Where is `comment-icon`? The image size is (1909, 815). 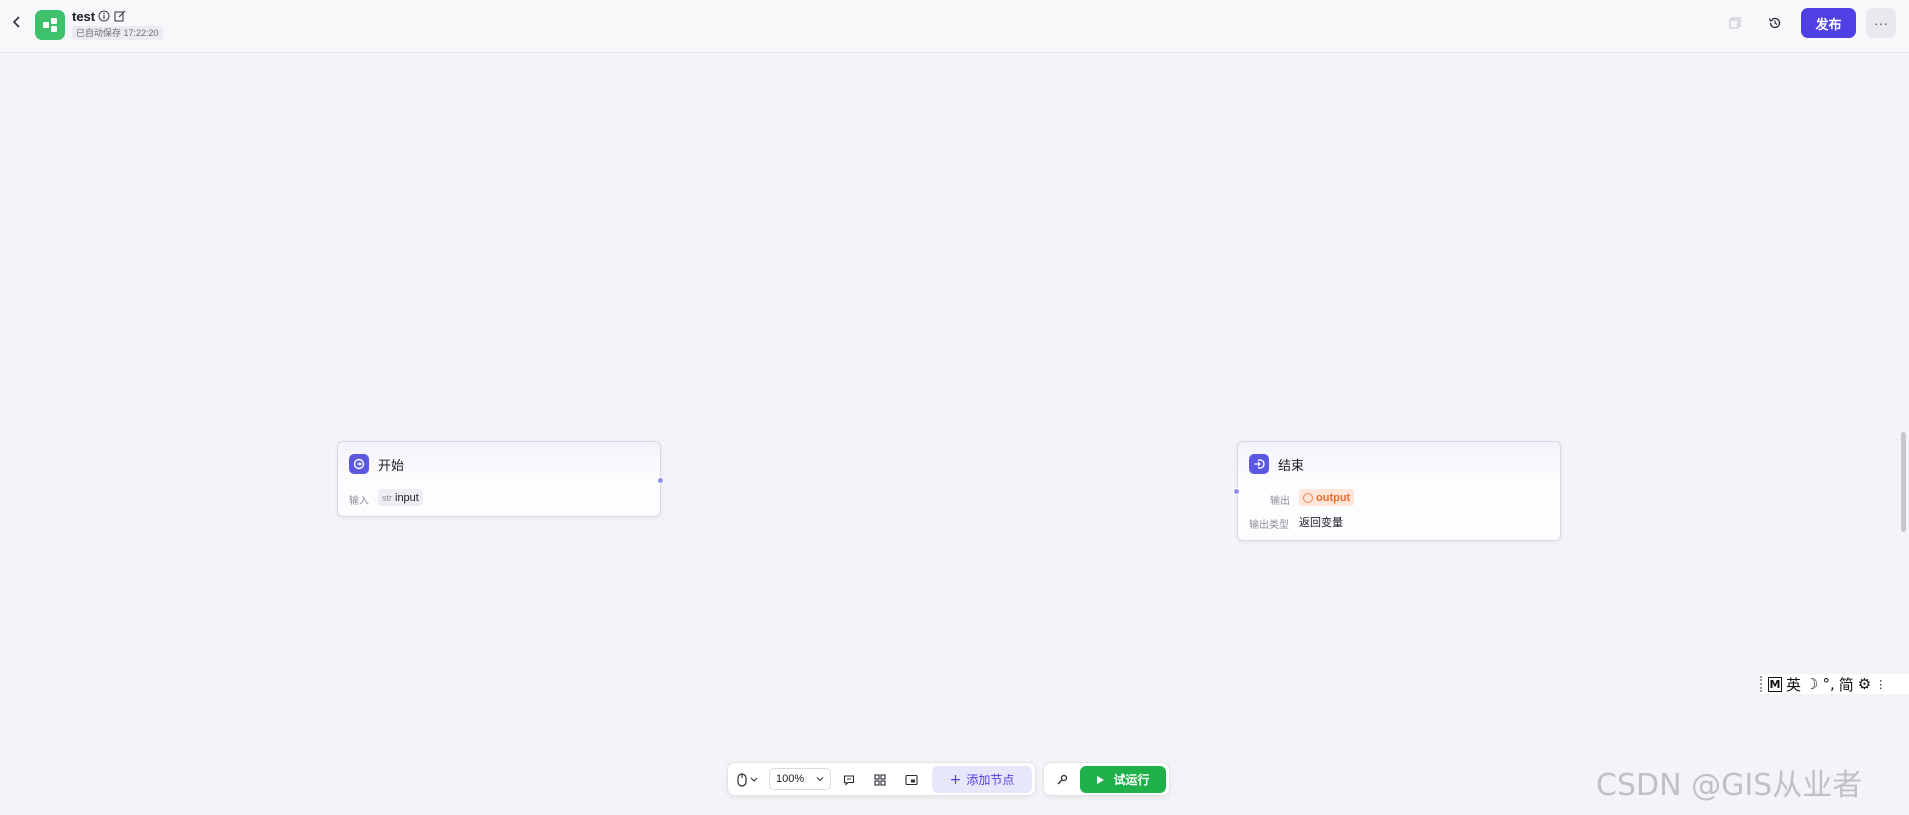
comment-icon is located at coordinates (849, 780).